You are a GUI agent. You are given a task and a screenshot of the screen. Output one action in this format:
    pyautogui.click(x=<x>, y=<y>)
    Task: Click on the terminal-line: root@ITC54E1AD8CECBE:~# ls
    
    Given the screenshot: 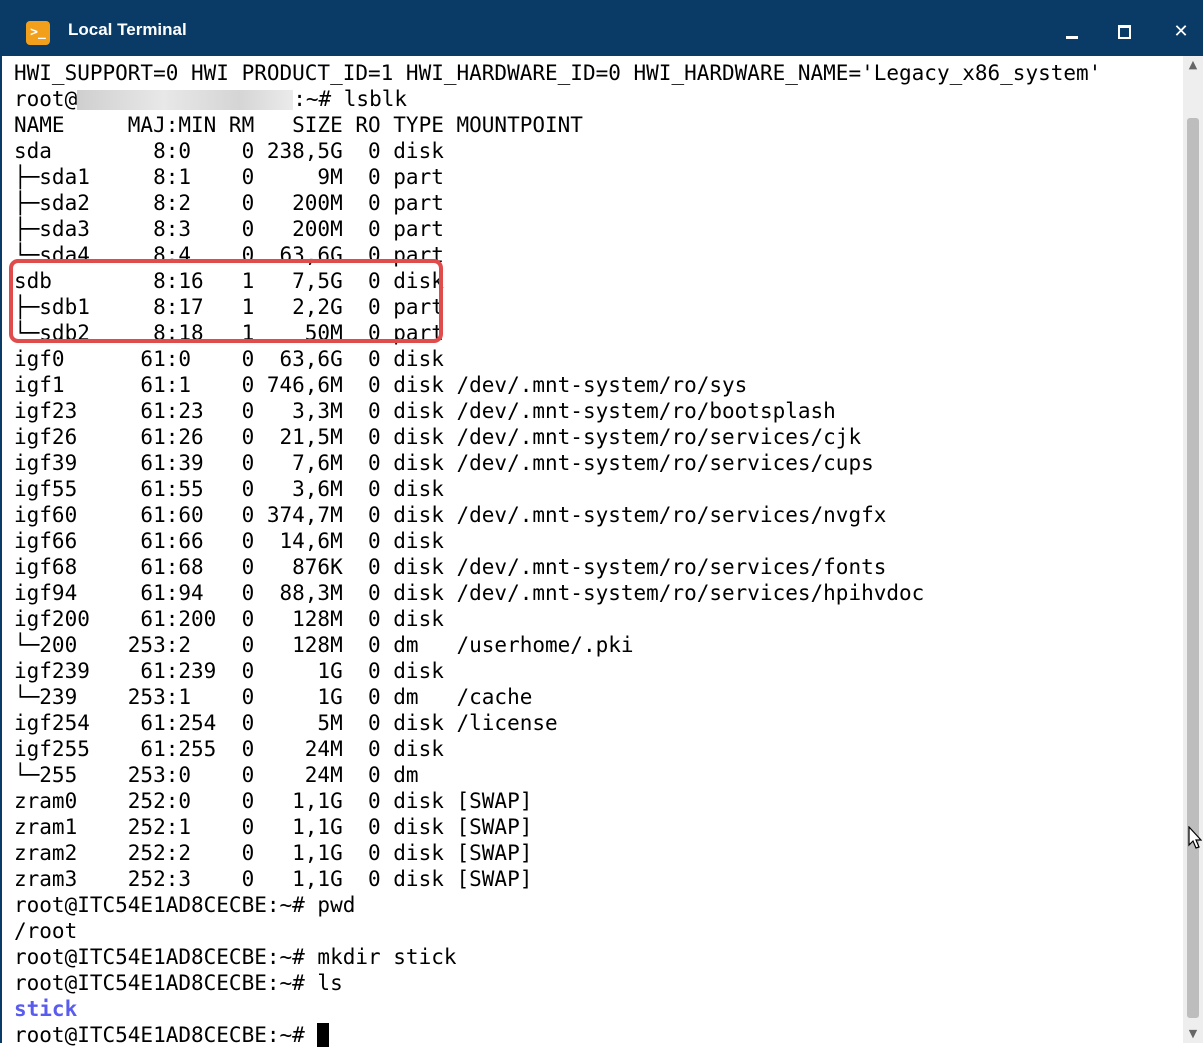 What is the action you would take?
    pyautogui.click(x=178, y=983)
    